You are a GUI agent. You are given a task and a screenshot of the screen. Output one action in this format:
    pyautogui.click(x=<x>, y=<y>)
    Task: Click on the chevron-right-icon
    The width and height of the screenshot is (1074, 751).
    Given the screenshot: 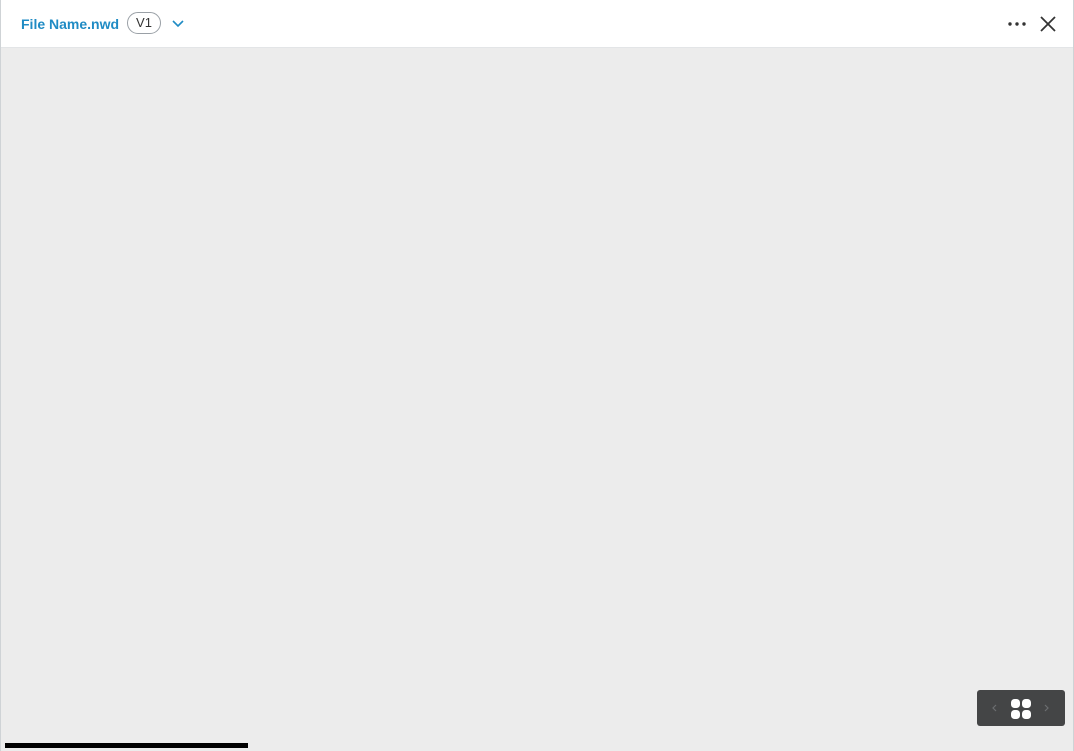 What is the action you would take?
    pyautogui.click(x=1046, y=708)
    